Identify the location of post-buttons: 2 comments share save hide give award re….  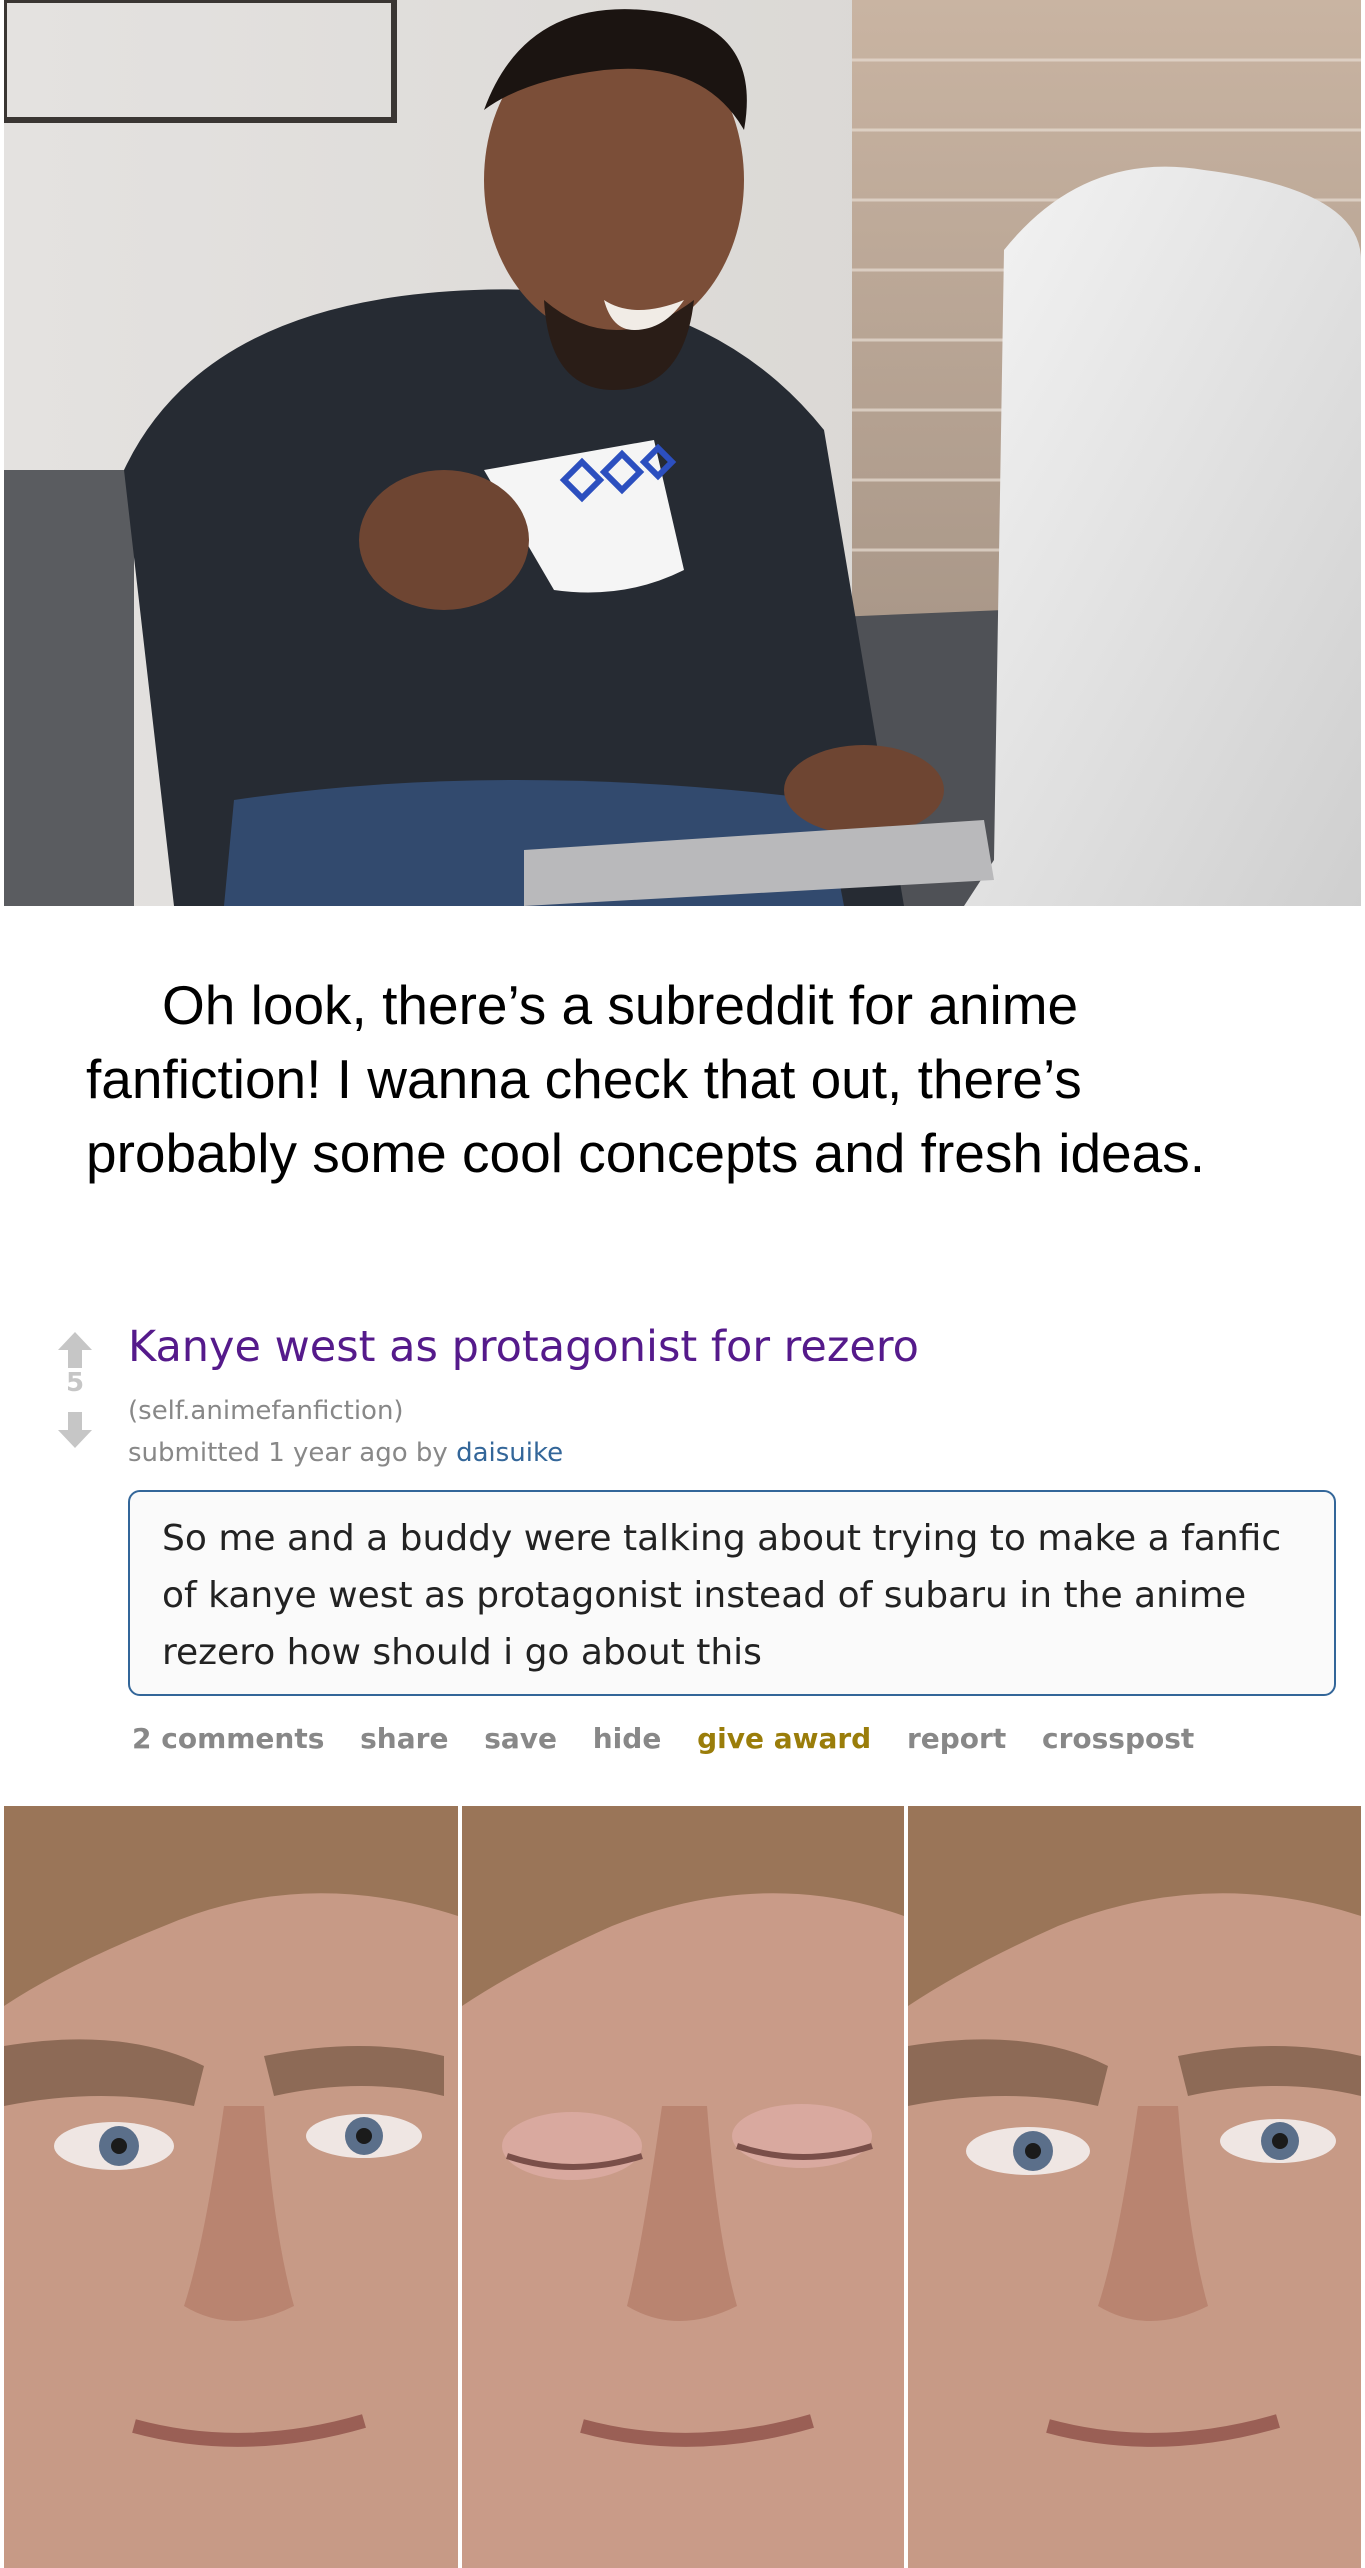
(676, 1738).